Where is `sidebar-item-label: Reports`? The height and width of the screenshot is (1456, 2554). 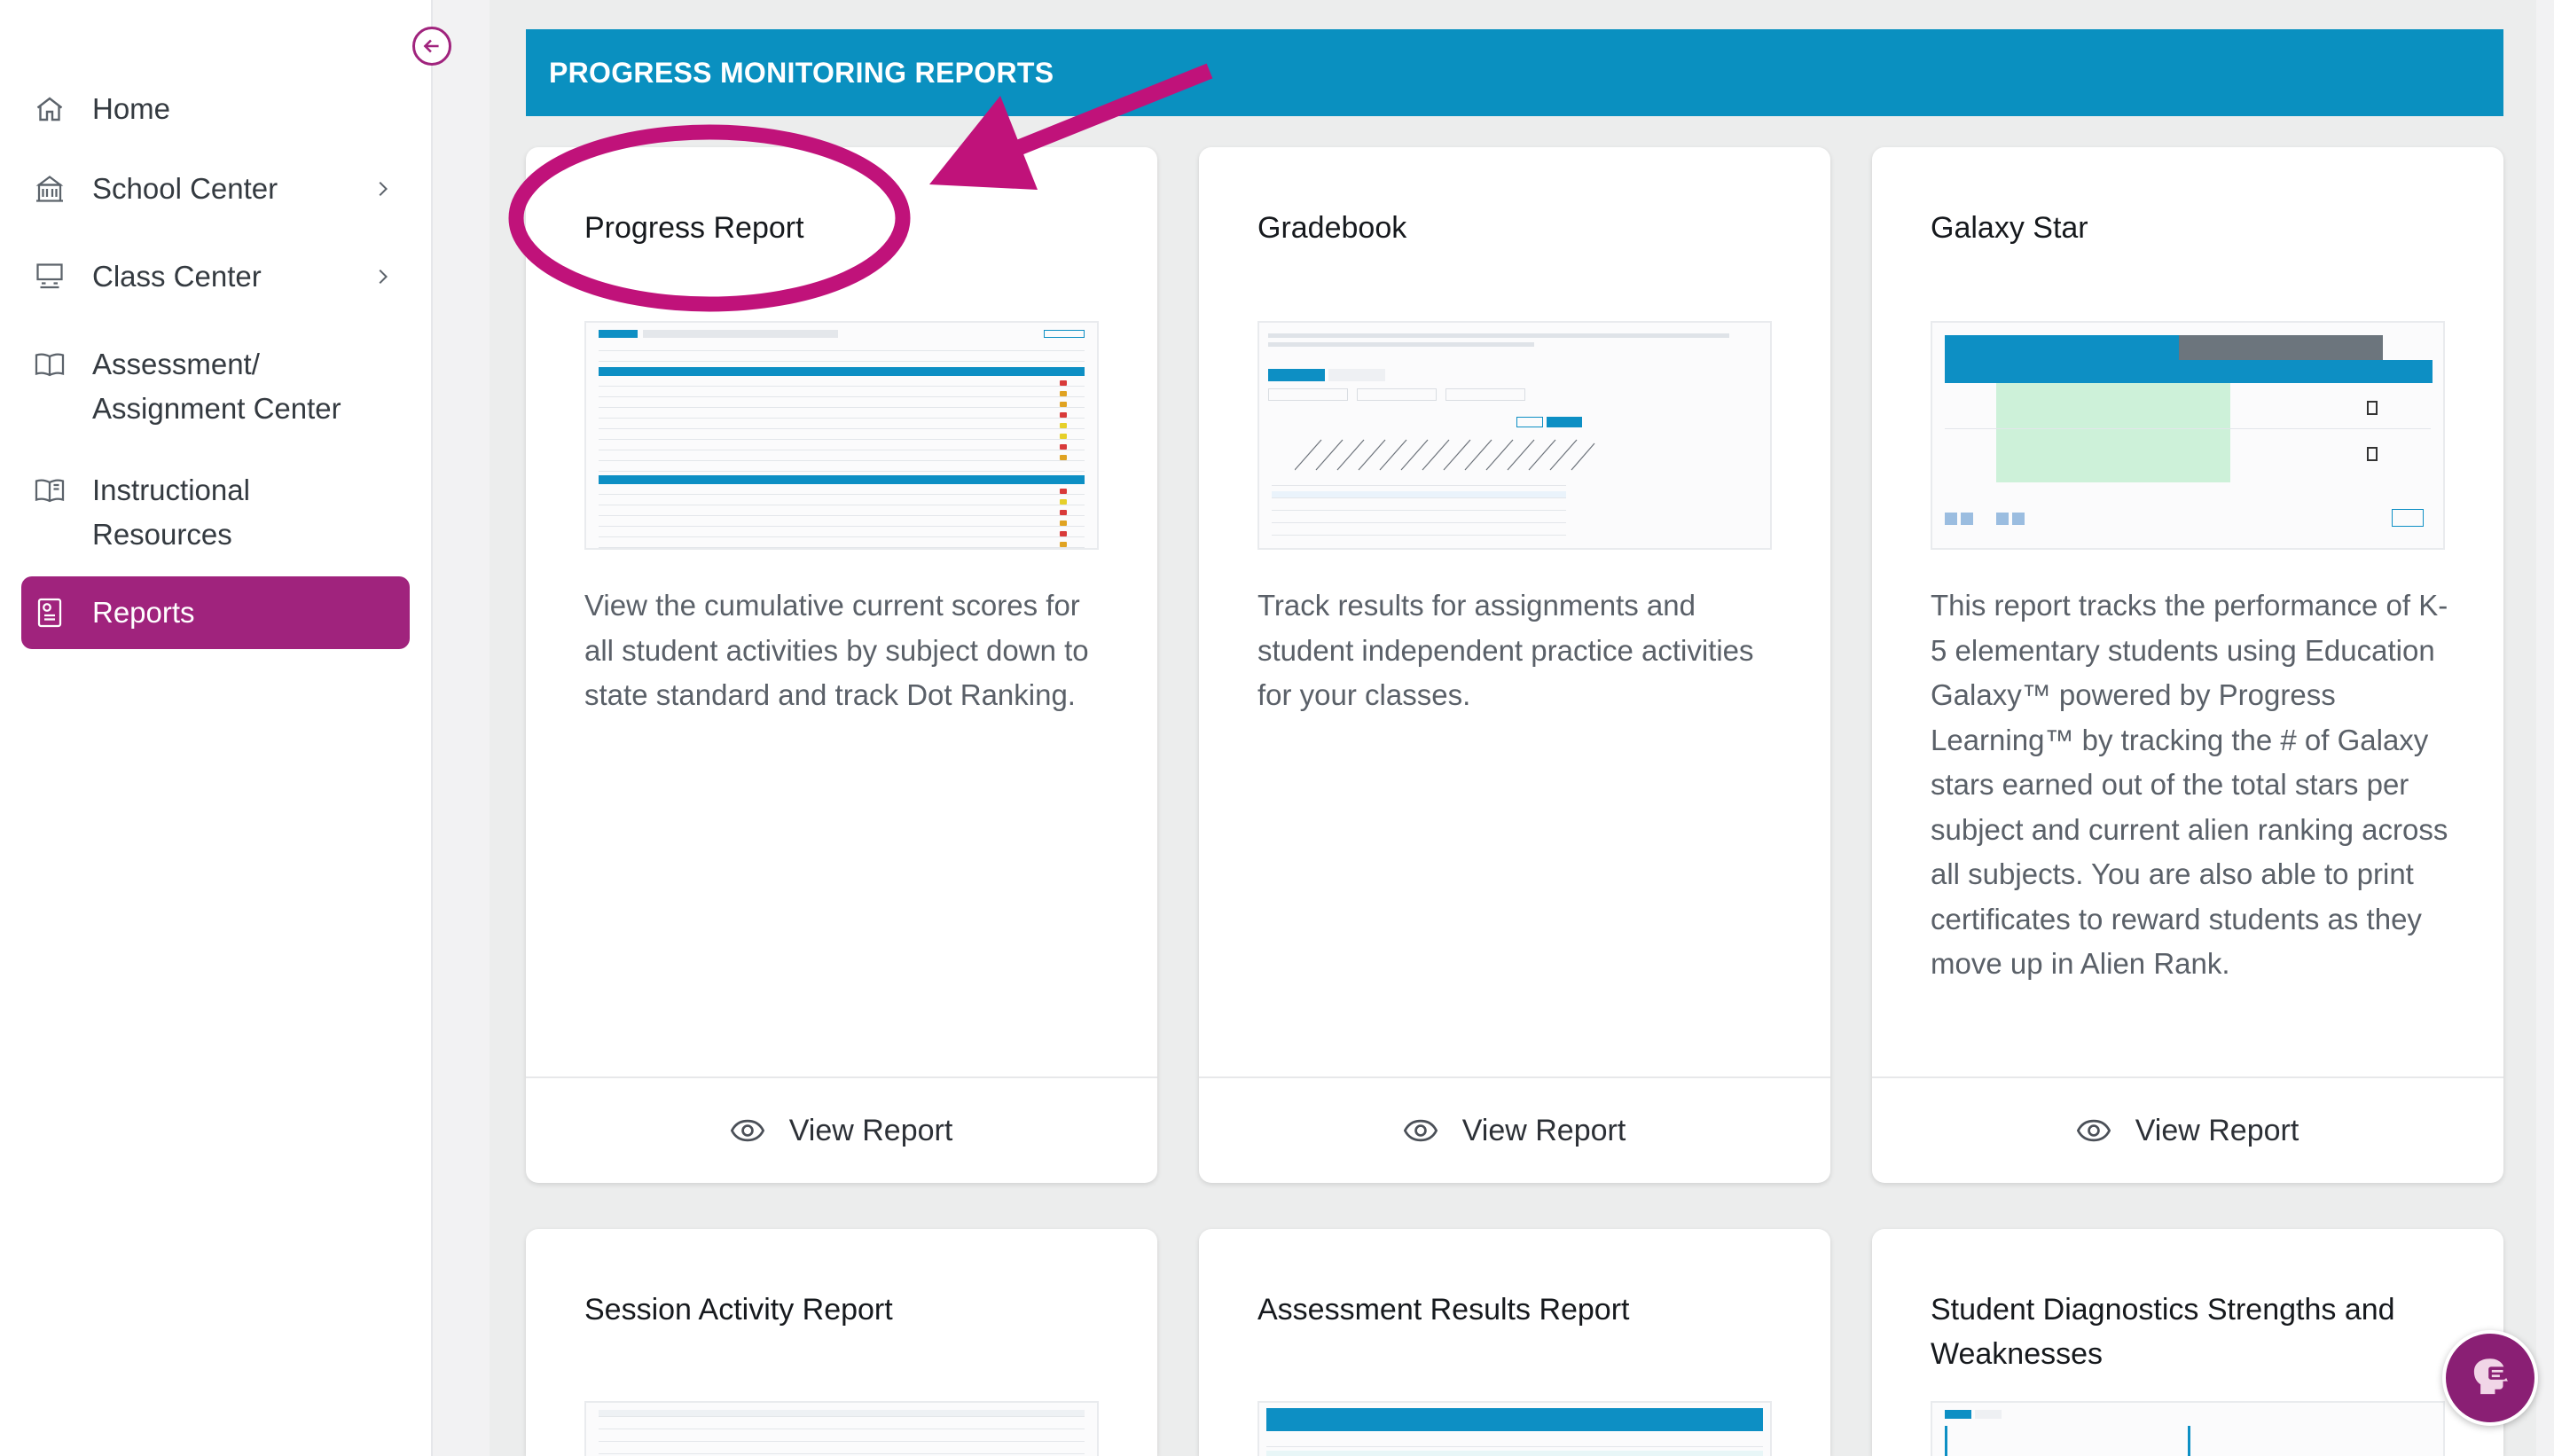 sidebar-item-label: Reports is located at coordinates (143, 612).